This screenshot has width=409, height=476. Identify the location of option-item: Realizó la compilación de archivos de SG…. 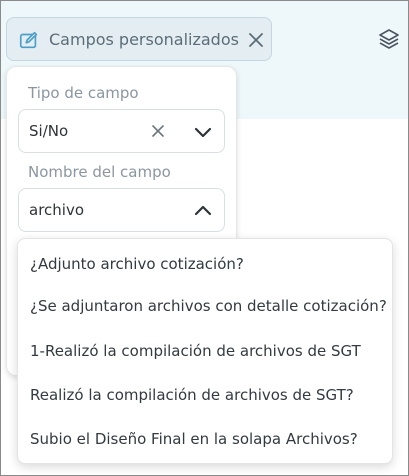
(192, 395).